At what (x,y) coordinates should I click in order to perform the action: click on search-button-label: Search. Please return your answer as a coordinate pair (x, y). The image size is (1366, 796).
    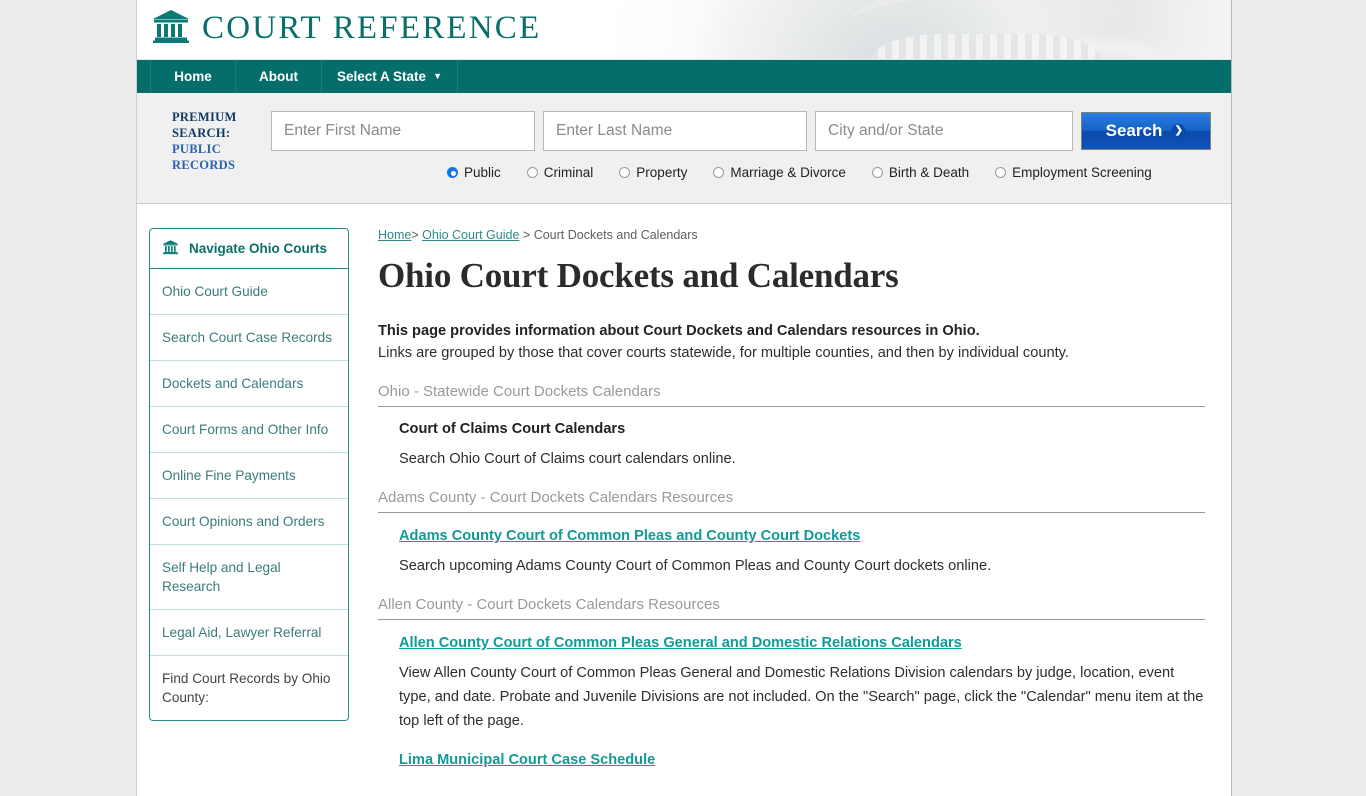
    Looking at the image, I should click on (1134, 130).